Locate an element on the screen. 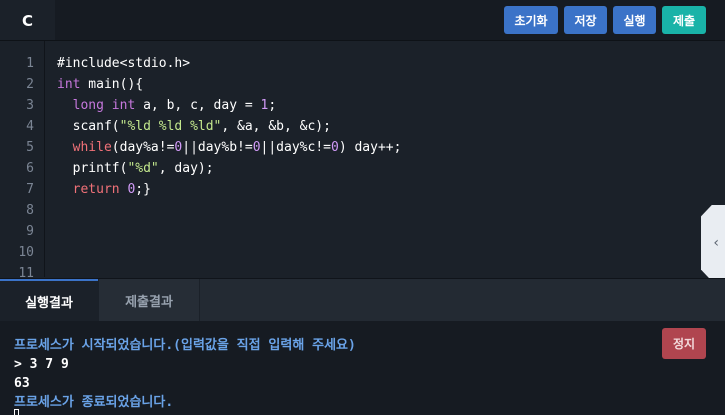  line-number: 5 is located at coordinates (30, 147).